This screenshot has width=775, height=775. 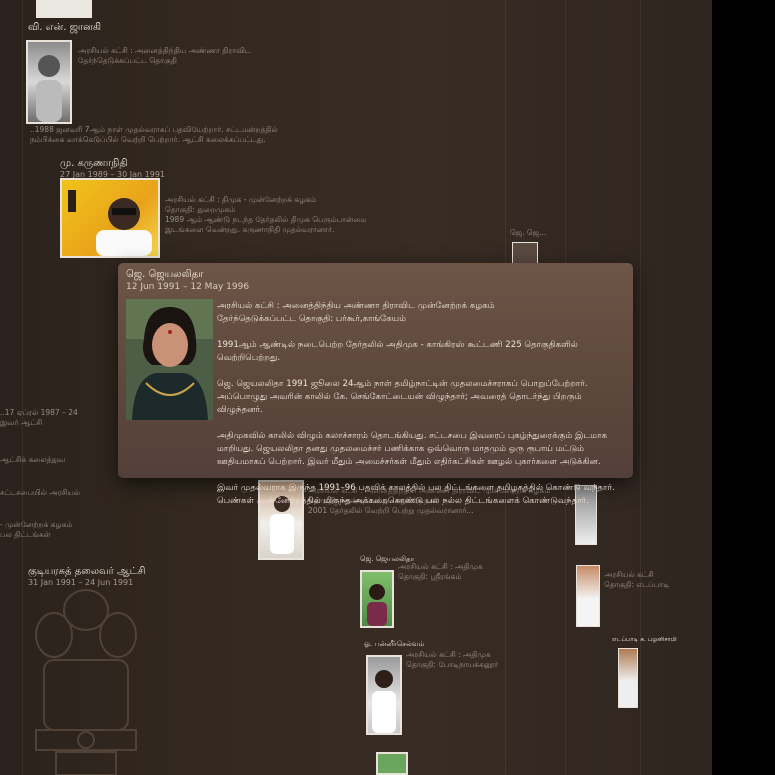 I want to click on timeline-entry: ஓ. பன்னீர்செல்வம், so click(x=394, y=644).